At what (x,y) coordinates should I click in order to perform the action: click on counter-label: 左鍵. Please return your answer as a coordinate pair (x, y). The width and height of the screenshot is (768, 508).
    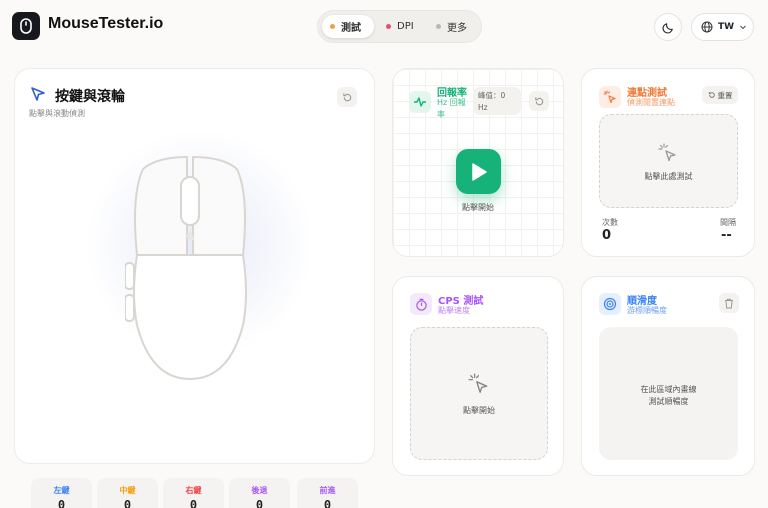
    Looking at the image, I should click on (61, 490).